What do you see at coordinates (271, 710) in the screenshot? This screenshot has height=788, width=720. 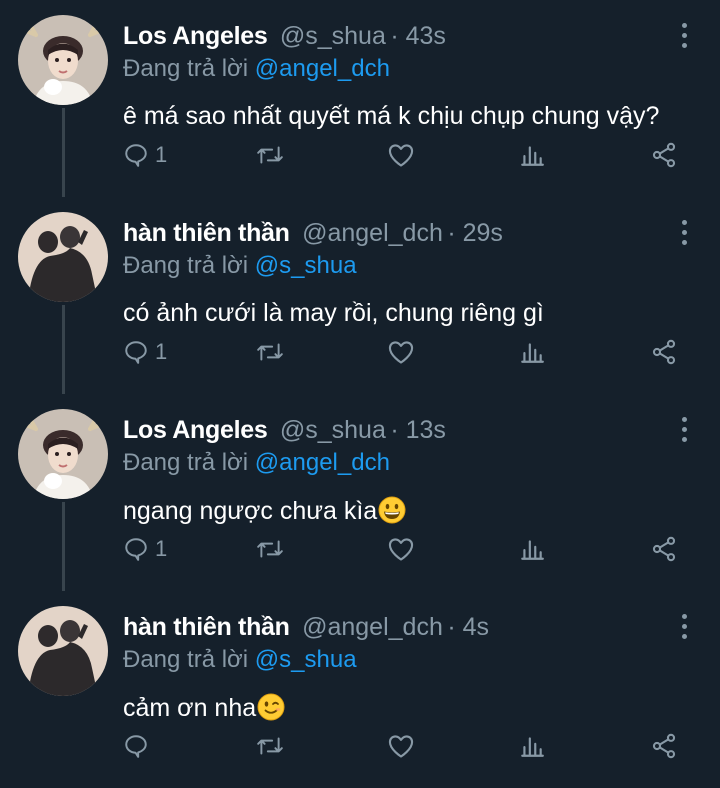 I see `winking-face-emoji` at bounding box center [271, 710].